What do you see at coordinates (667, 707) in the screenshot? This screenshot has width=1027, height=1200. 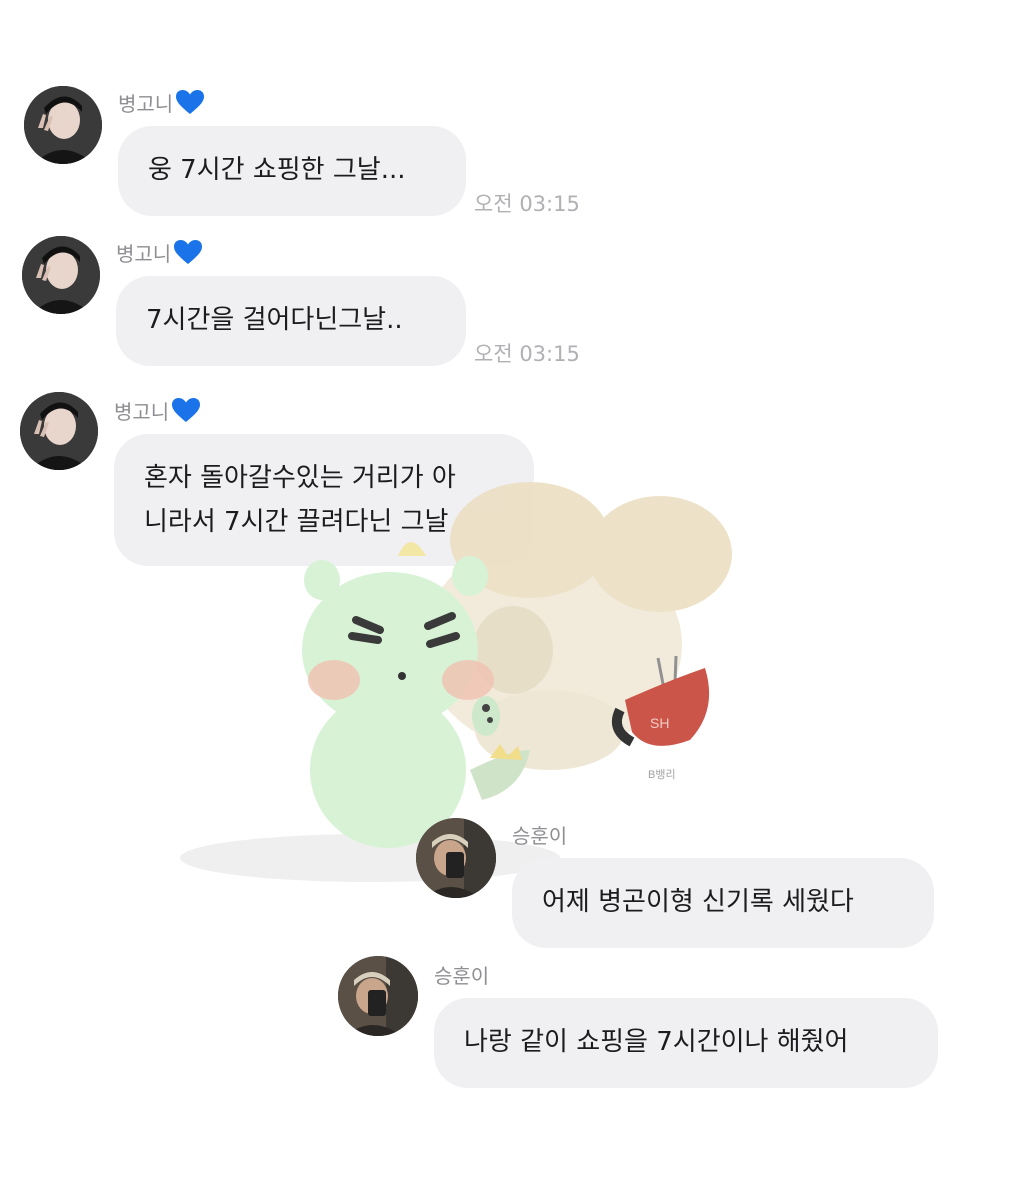 I see `red-bag` at bounding box center [667, 707].